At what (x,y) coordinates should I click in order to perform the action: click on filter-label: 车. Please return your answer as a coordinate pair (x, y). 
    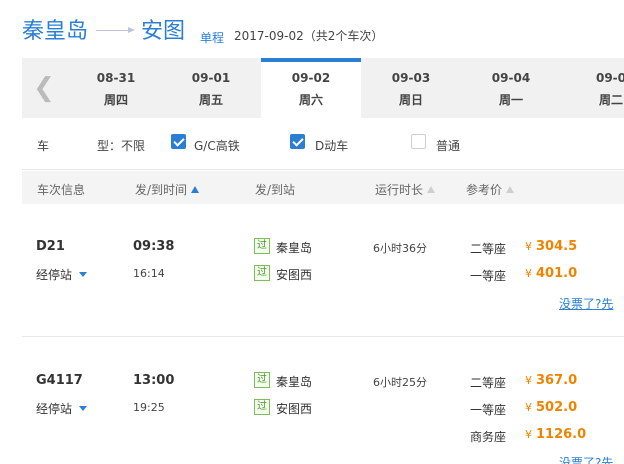
    Looking at the image, I should click on (43, 146).